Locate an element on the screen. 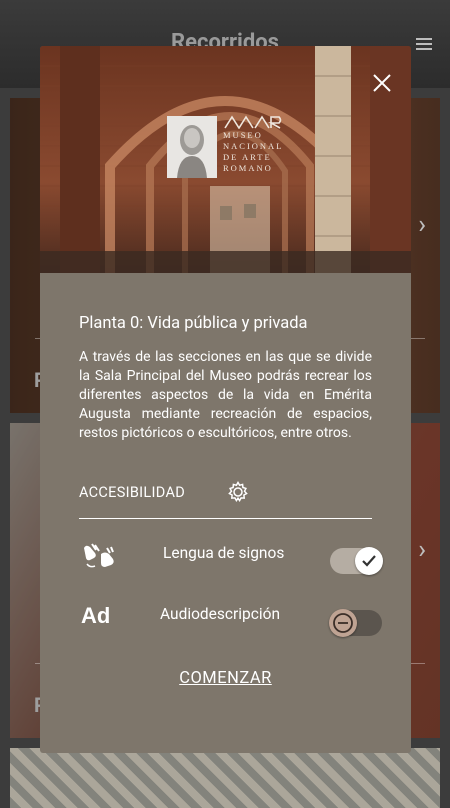 This screenshot has width=450, height=808. sign-language-toggle is located at coordinates (356, 561).